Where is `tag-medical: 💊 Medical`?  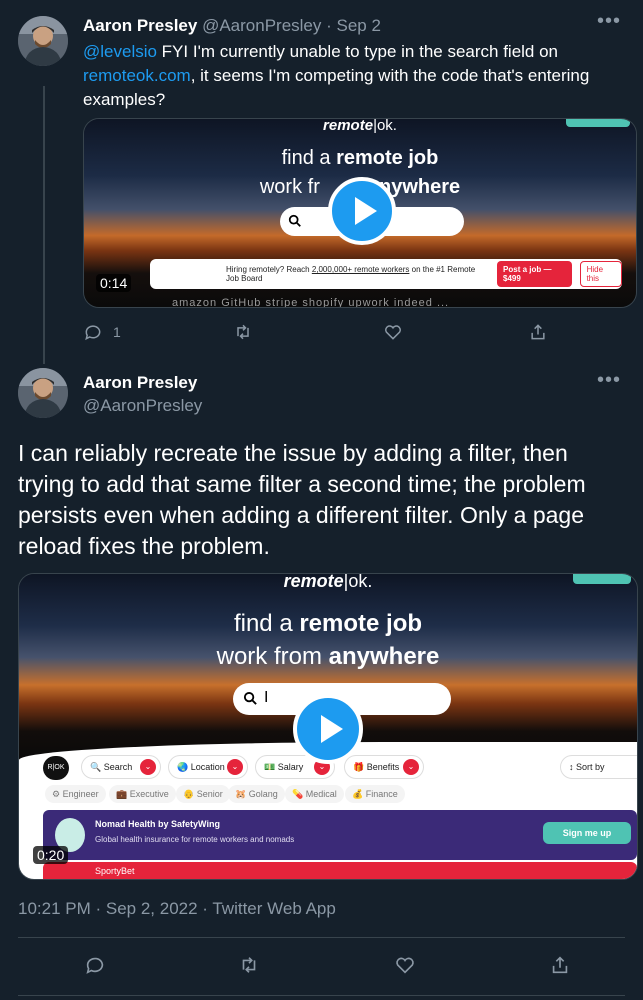 tag-medical: 💊 Medical is located at coordinates (314, 794).